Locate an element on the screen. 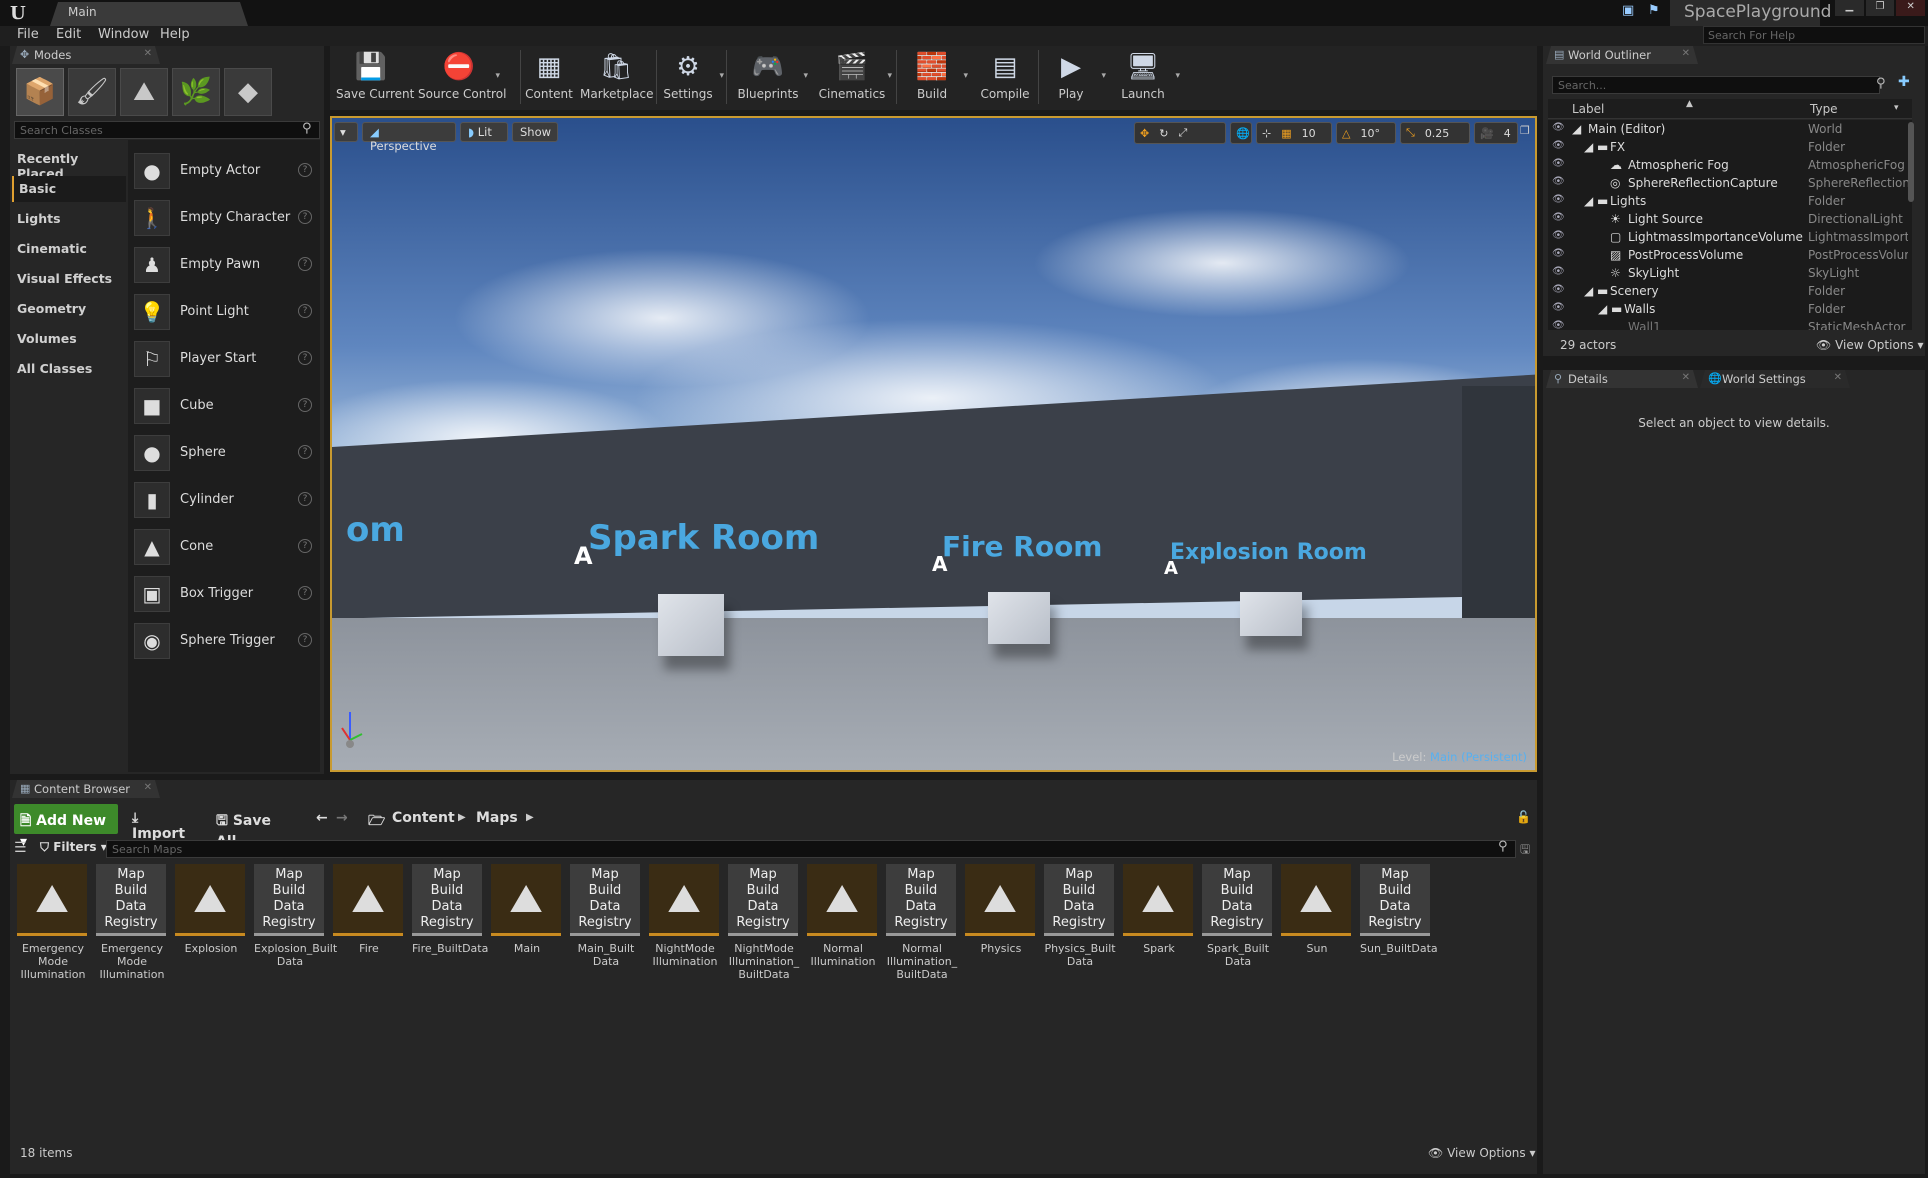 Image resolution: width=1928 pixels, height=1178 pixels. asset-tile: ⛰ Main is located at coordinates (527, 929).